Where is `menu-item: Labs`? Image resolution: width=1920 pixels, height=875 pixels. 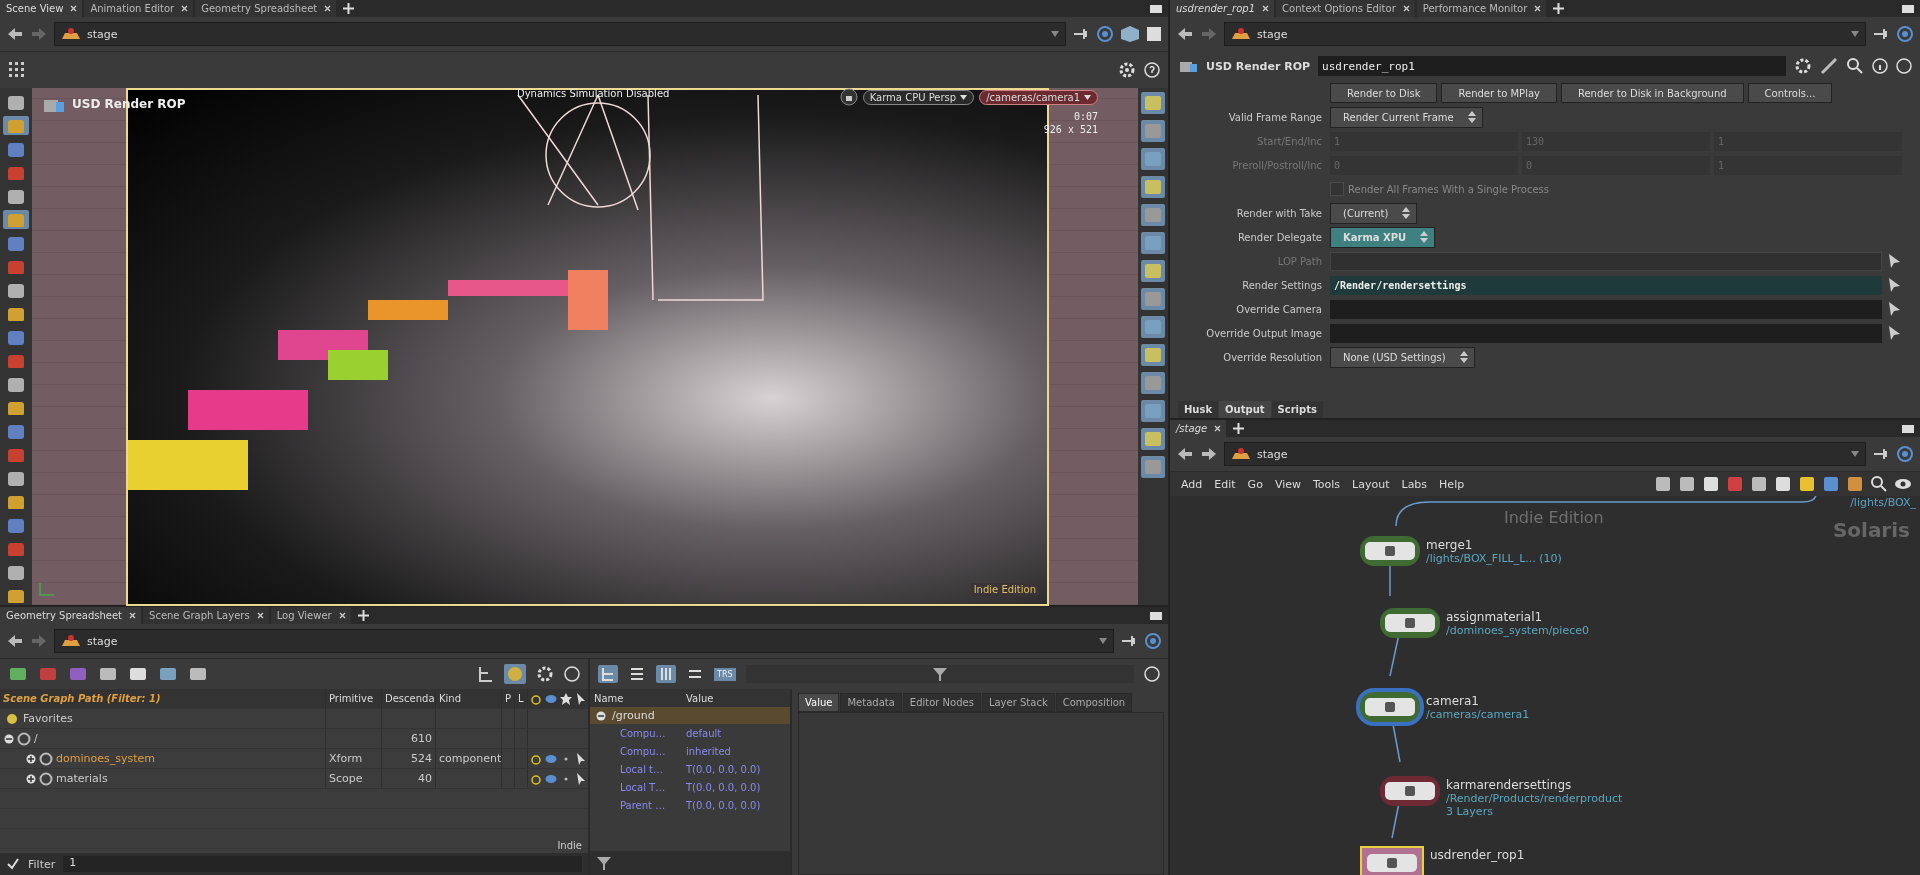
menu-item: Labs is located at coordinates (1414, 484).